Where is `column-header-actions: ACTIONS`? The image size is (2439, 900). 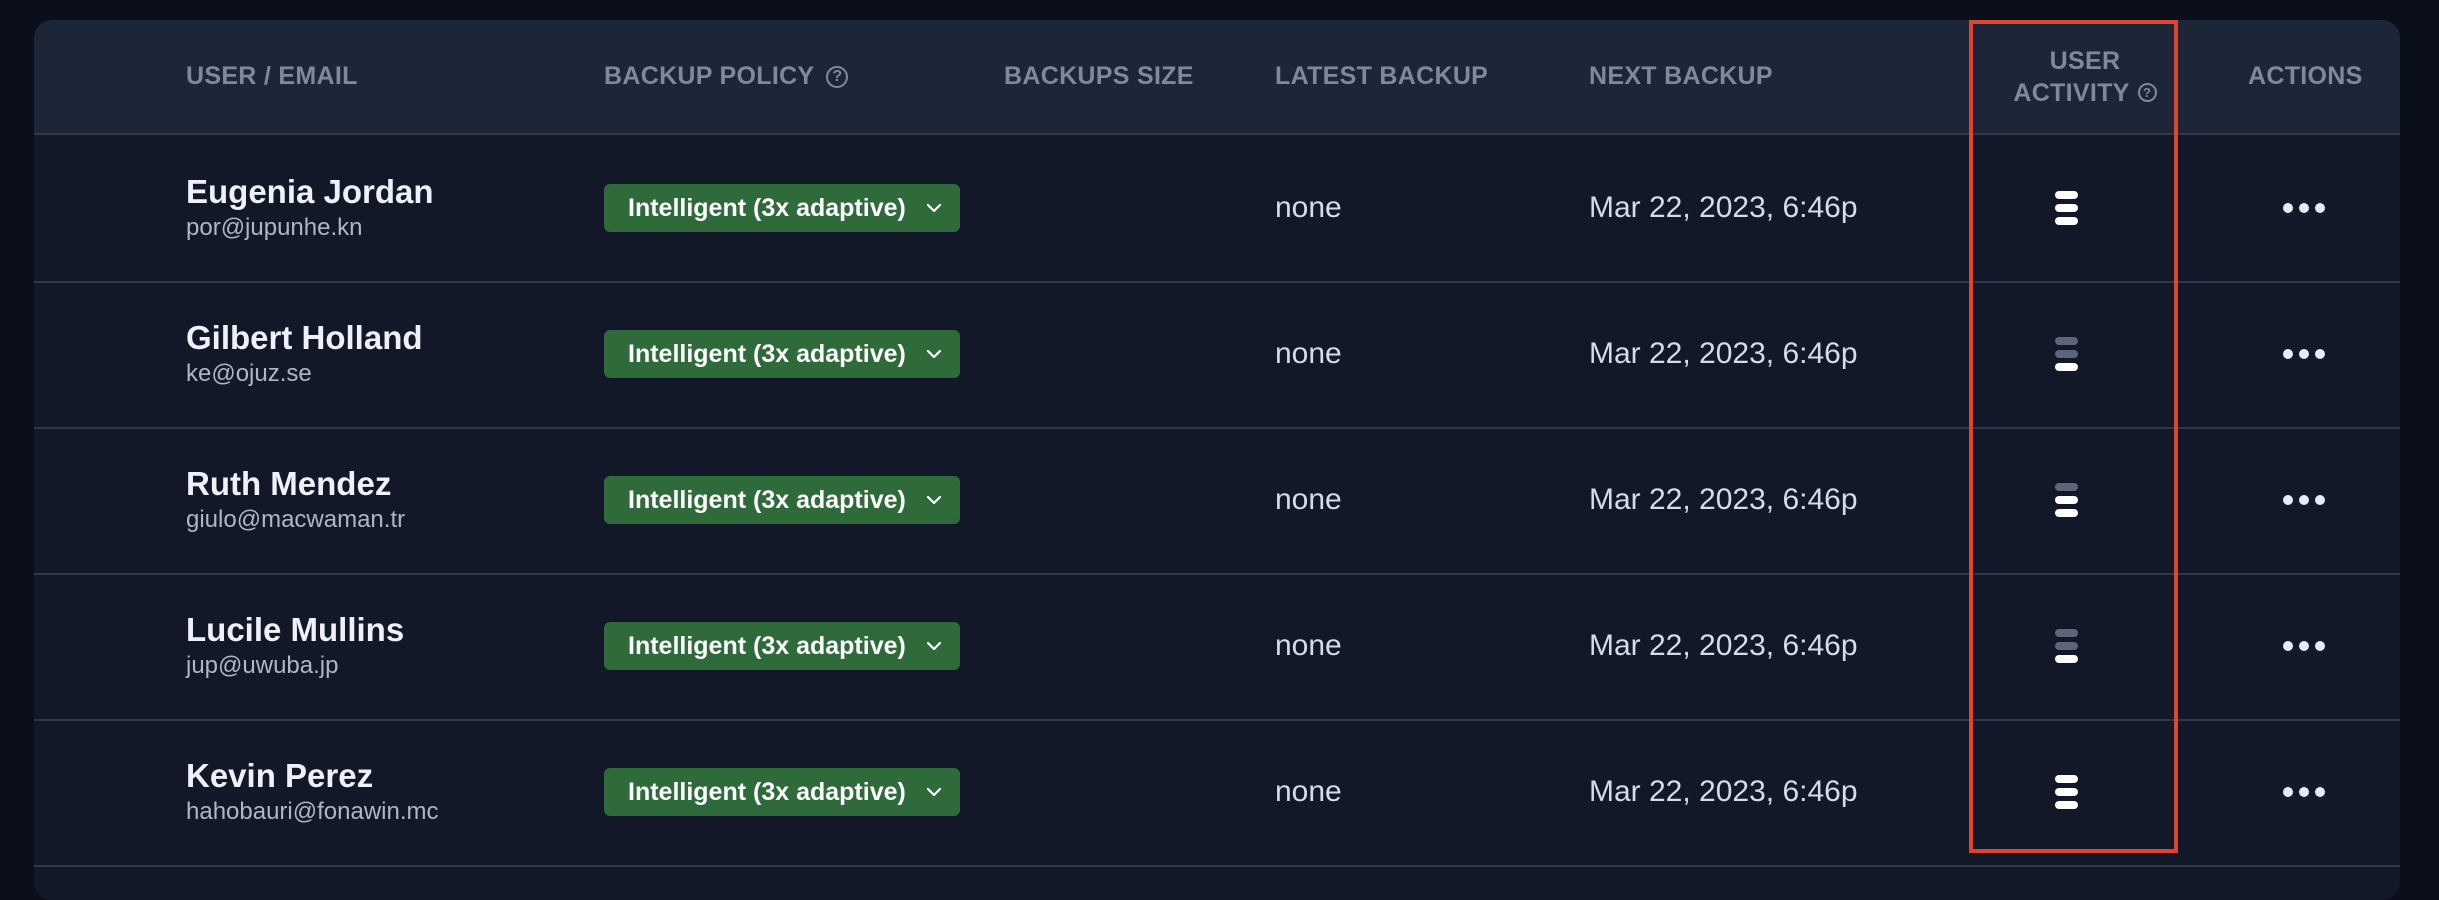 column-header-actions: ACTIONS is located at coordinates (2305, 76).